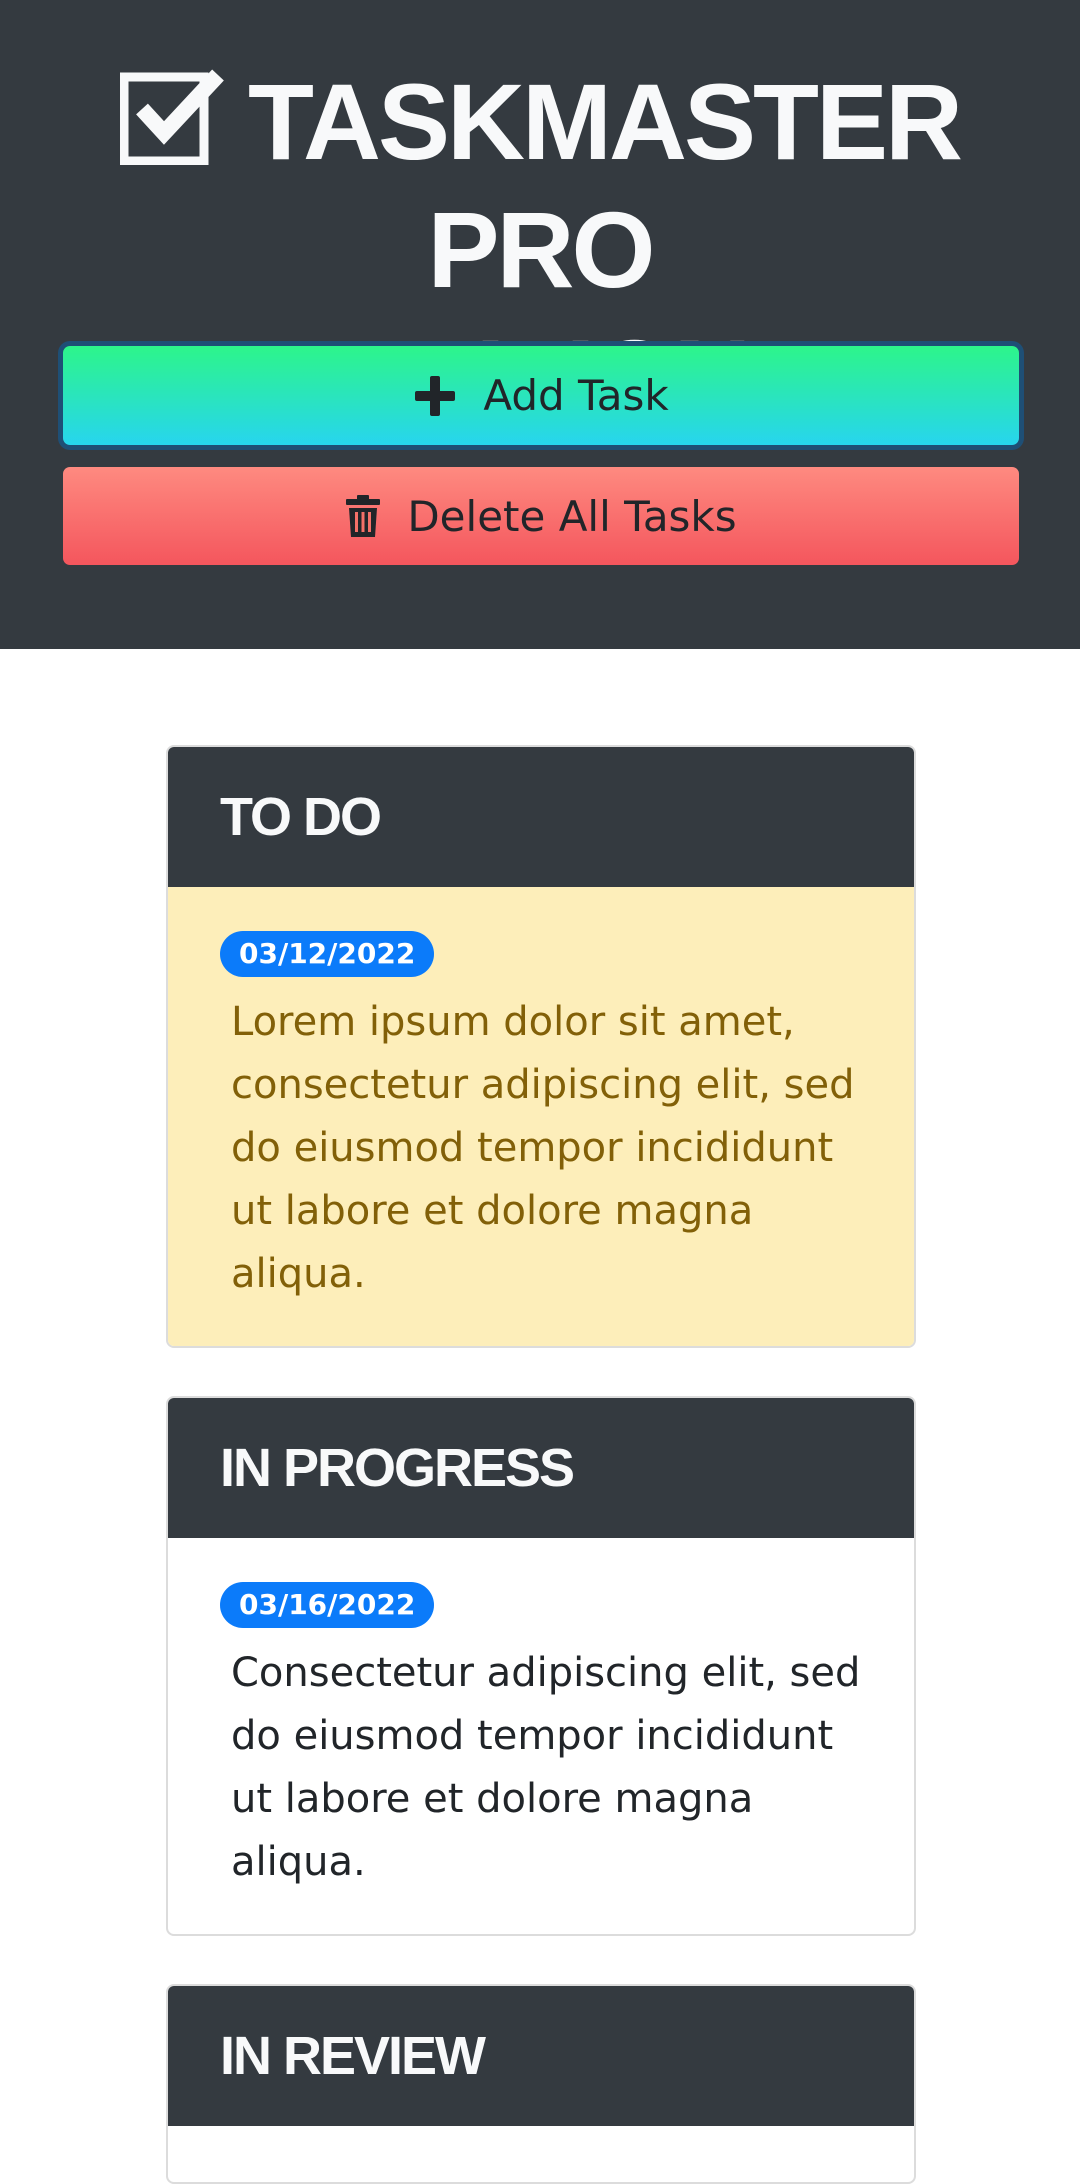 This screenshot has width=1080, height=2184. I want to click on column-header-todo: TO DO, so click(541, 817).